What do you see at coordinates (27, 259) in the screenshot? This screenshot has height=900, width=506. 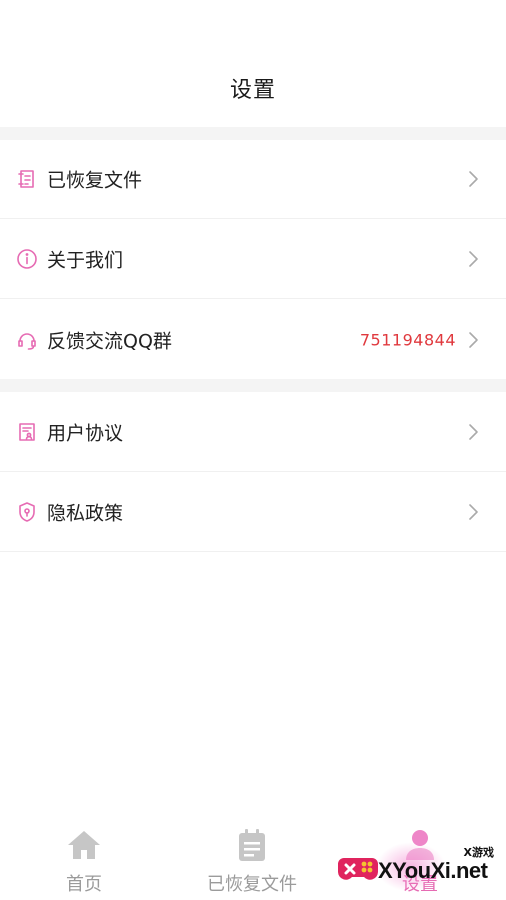 I see `info-circle-icon` at bounding box center [27, 259].